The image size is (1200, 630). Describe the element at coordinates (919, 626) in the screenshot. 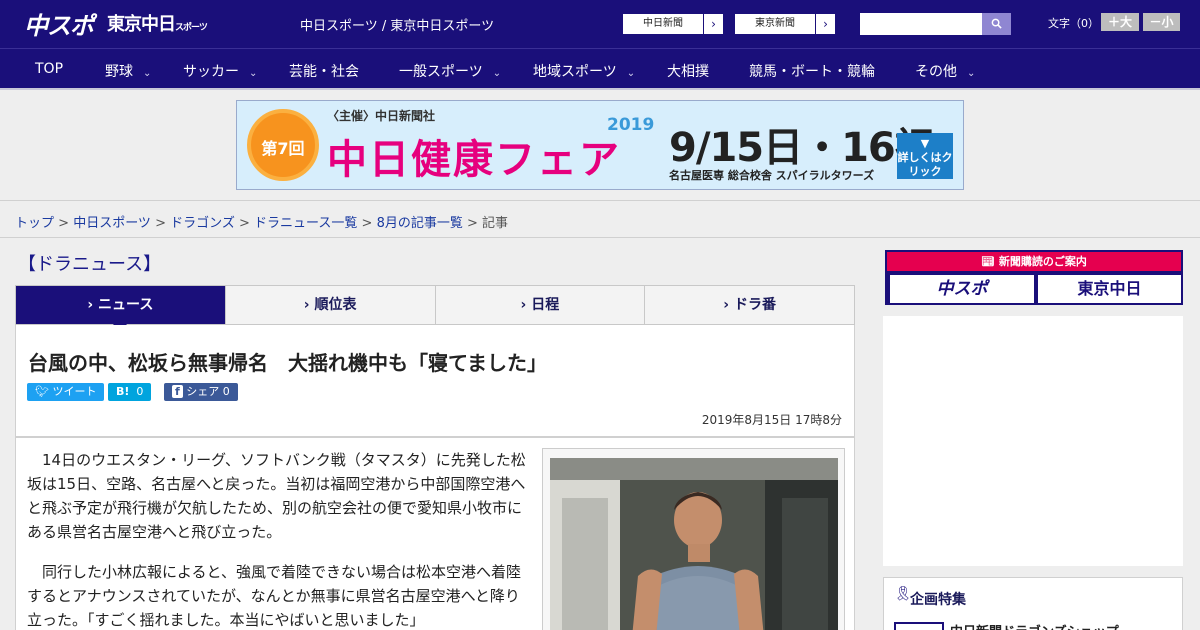

I see `feature-thumbnail` at that location.